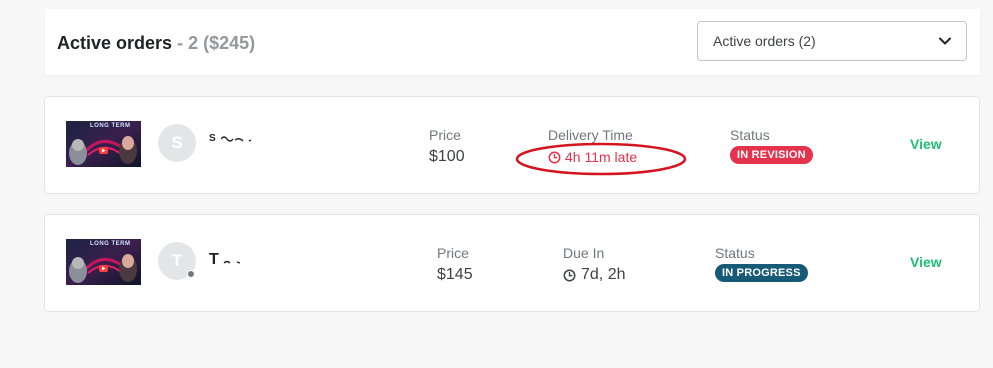  I want to click on due-in-value: 7d, 2h, so click(594, 275).